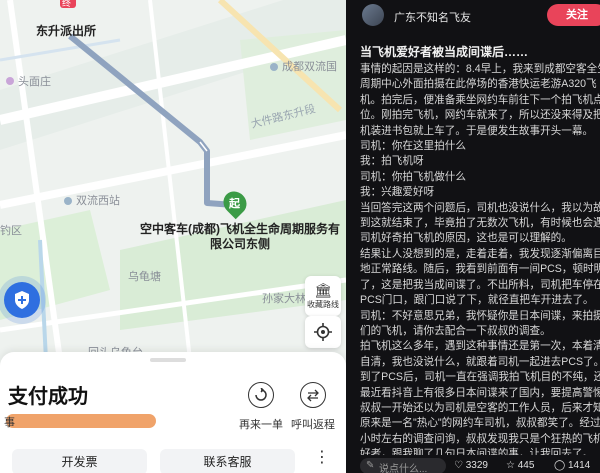 The height and width of the screenshot is (473, 600). I want to click on sheet-drag-handle, so click(168, 360).